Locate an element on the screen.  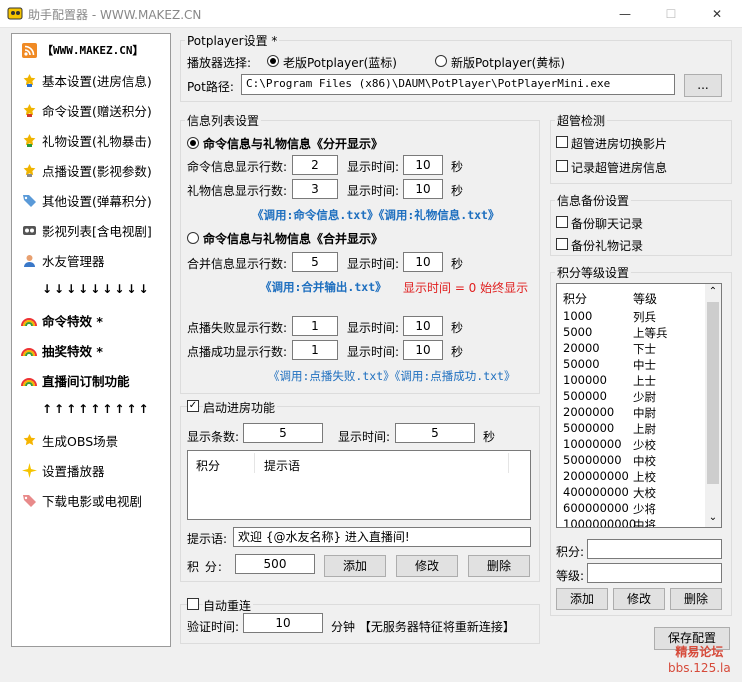
sidebar-item-obs: 生成OBS场景 is located at coordinates (69, 440).